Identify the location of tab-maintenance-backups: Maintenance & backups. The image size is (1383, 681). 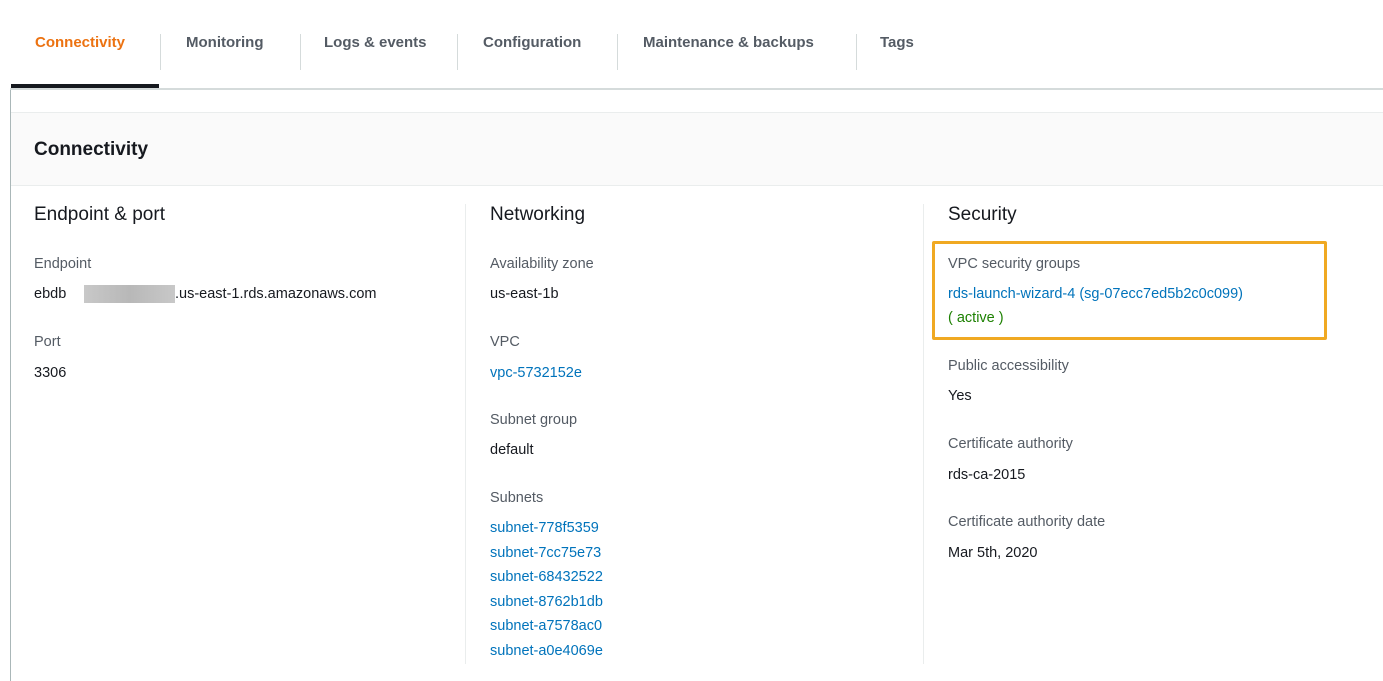
(728, 54).